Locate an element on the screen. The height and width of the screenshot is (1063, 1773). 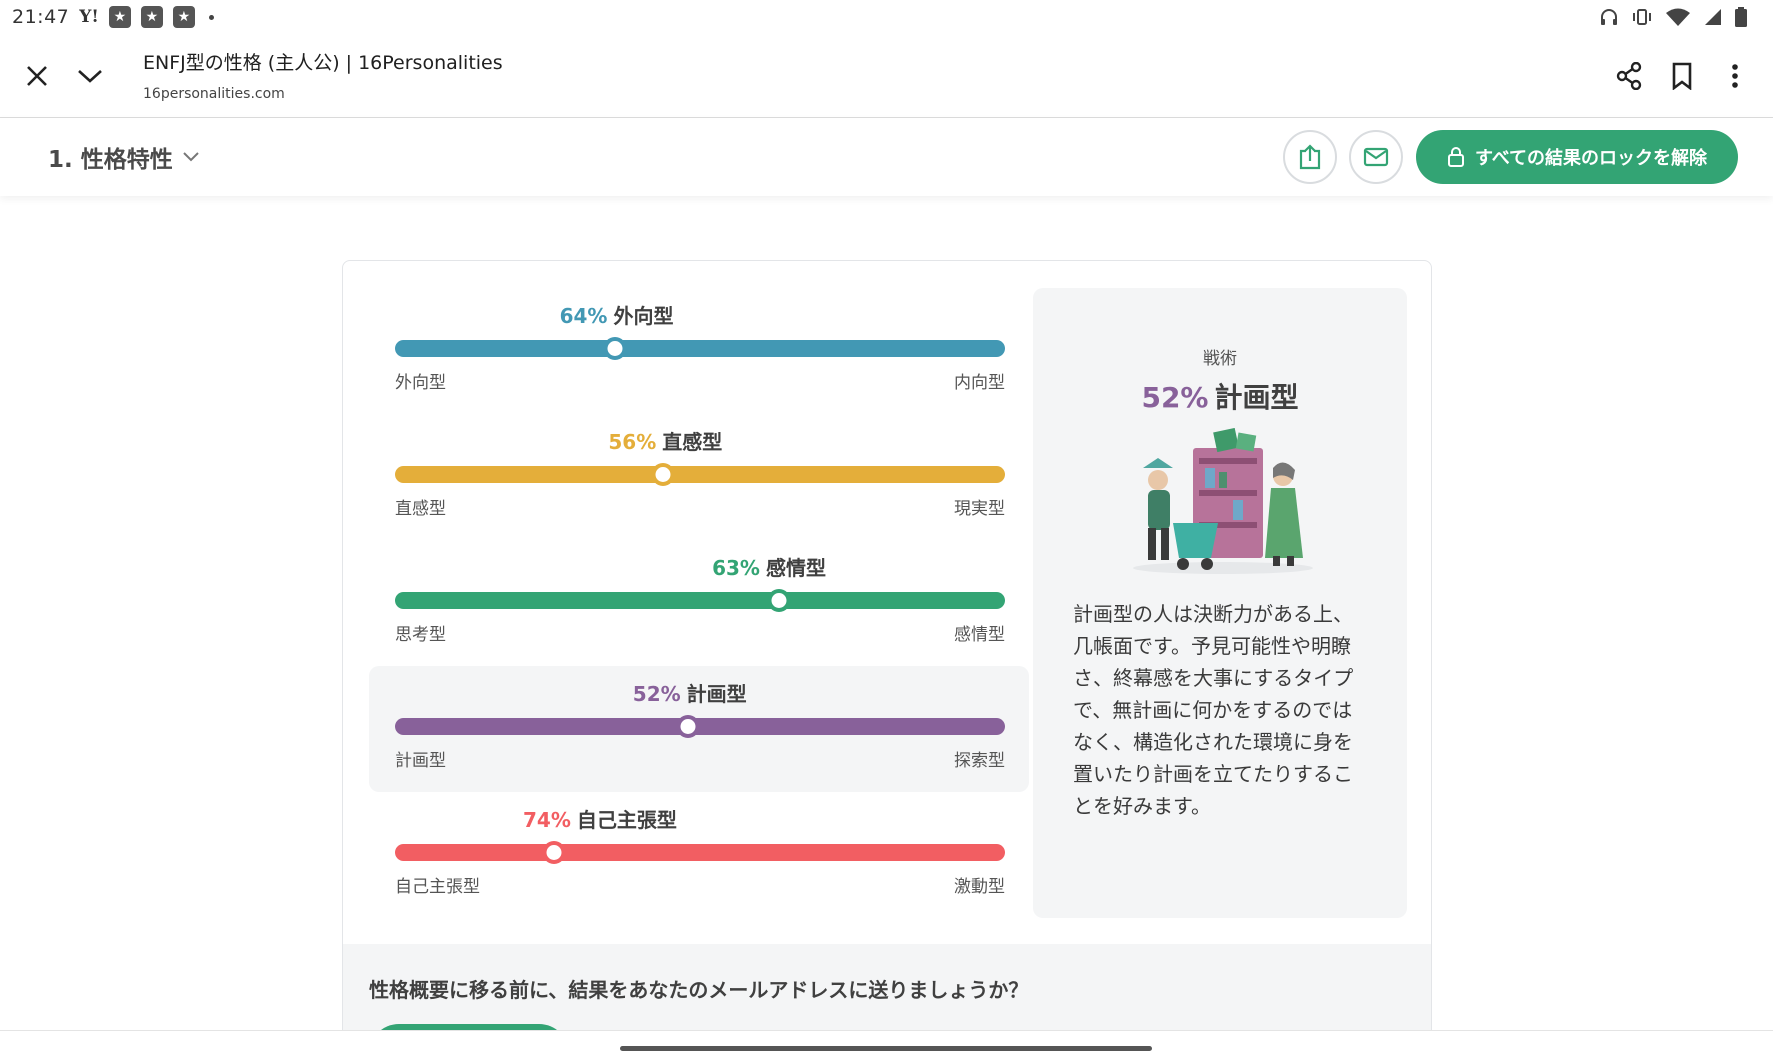
signal-icon is located at coordinates (1713, 17).